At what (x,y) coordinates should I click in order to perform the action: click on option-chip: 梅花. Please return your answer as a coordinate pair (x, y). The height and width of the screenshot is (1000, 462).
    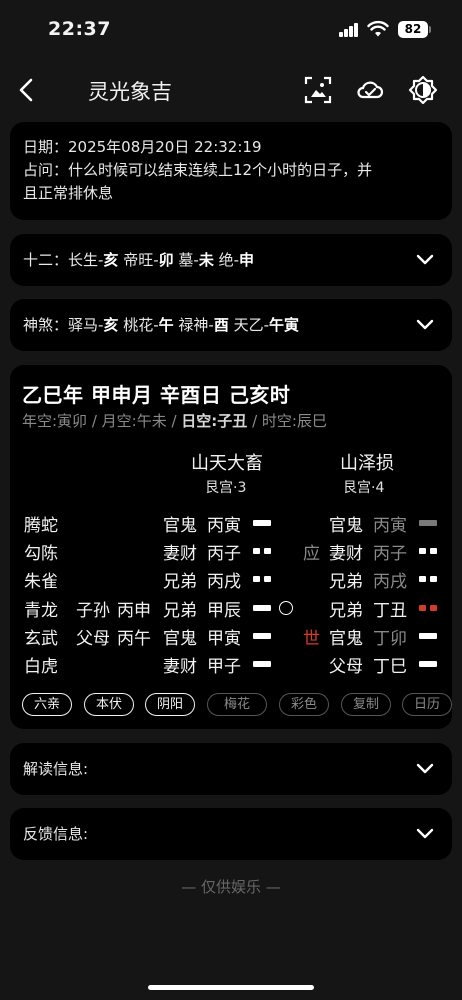
    Looking at the image, I should click on (237, 704).